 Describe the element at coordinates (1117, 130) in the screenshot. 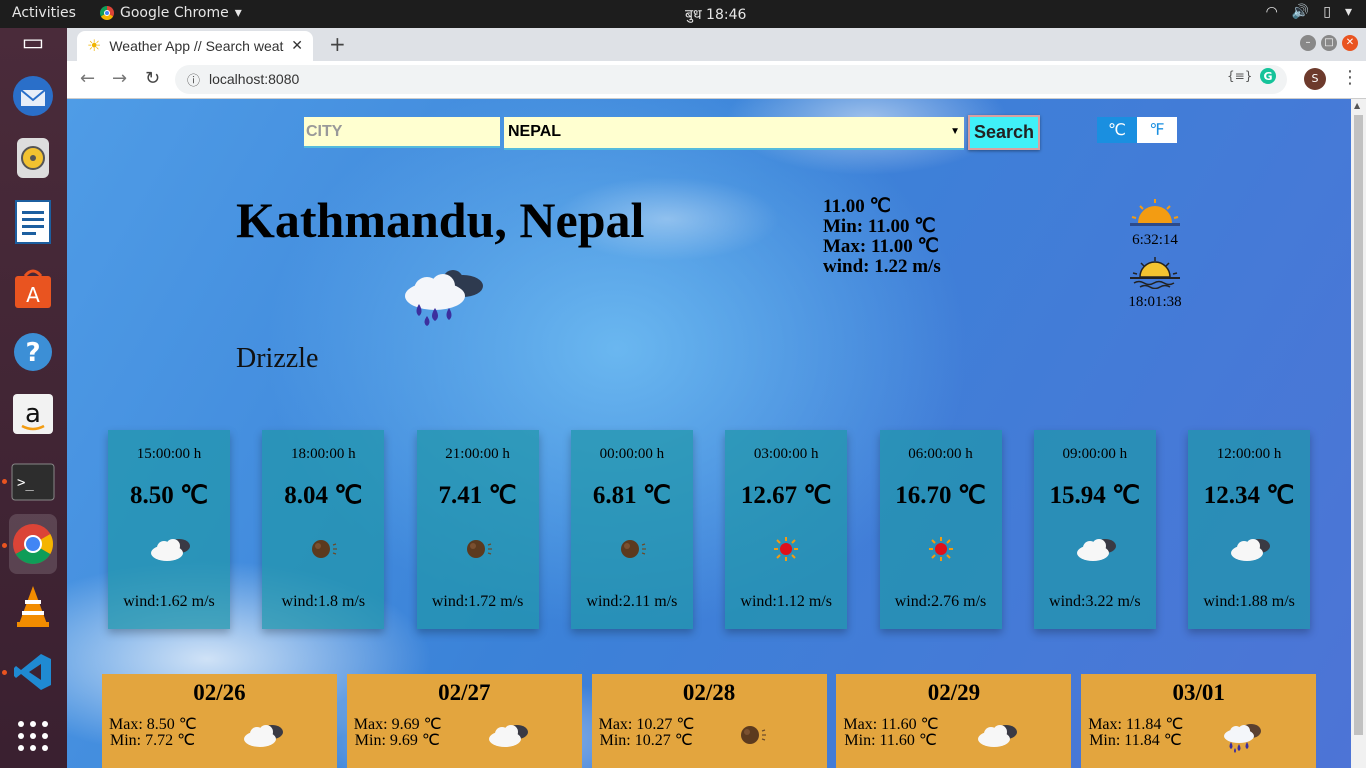

I see `celsius-toggle: ℃` at that location.